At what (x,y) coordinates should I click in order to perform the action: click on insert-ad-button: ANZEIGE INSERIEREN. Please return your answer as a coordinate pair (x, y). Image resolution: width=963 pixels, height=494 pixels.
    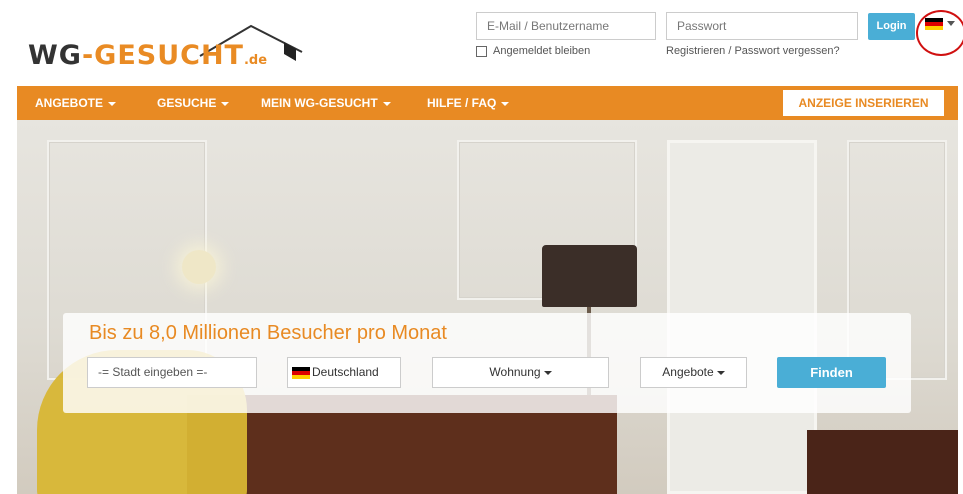
    Looking at the image, I should click on (863, 103).